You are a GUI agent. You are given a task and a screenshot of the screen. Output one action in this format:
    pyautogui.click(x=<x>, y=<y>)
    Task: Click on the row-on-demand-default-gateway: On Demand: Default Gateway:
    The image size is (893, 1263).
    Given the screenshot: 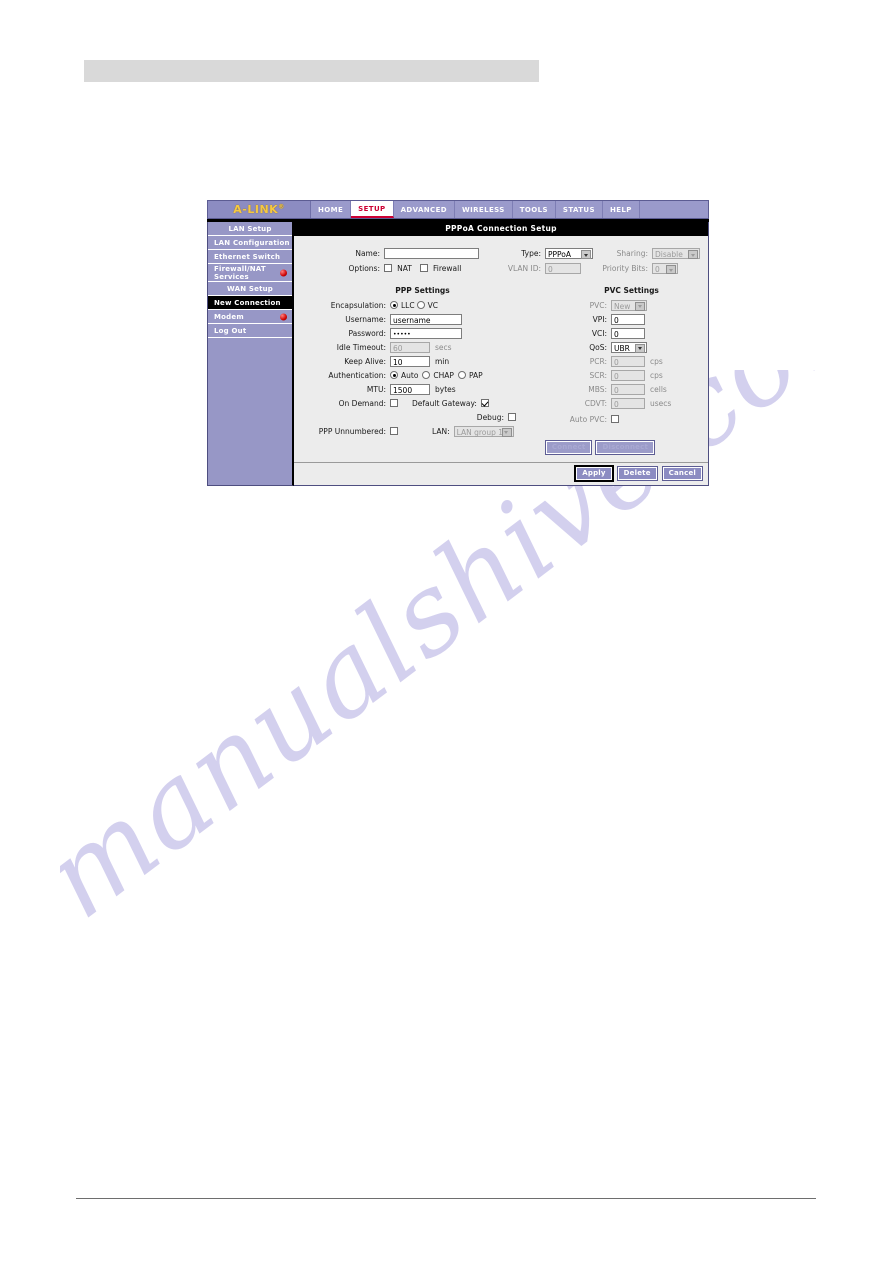 What is the action you would take?
    pyautogui.click(x=422, y=403)
    